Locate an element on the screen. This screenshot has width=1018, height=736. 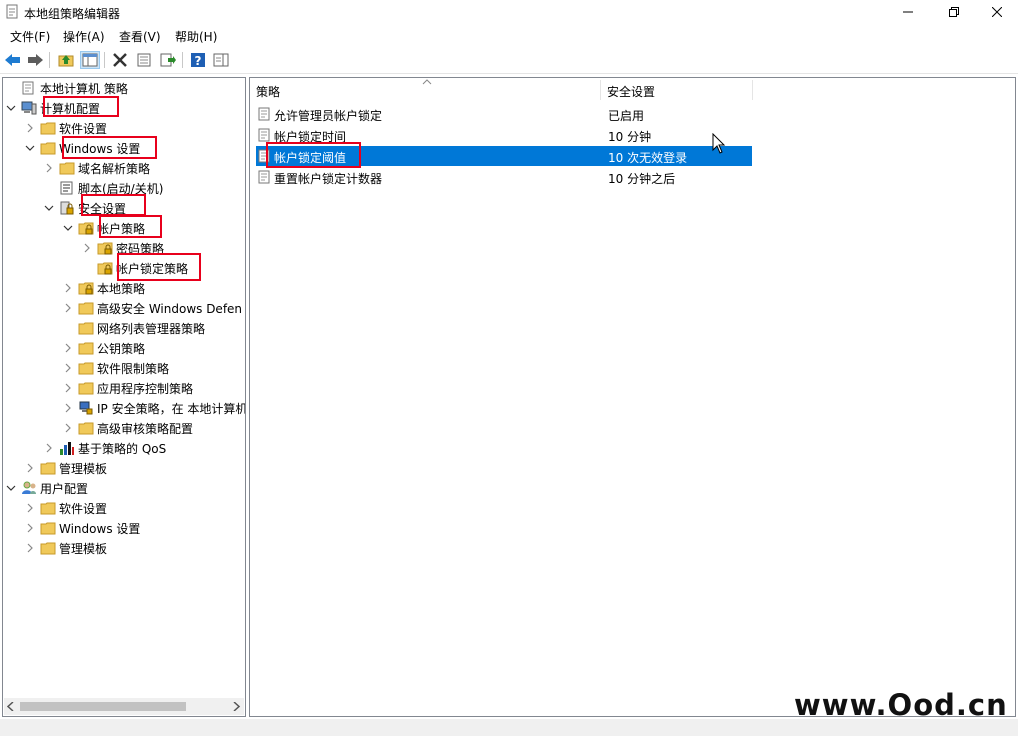
tree-item-label: 软件设置 is located at coordinates (83, 128).